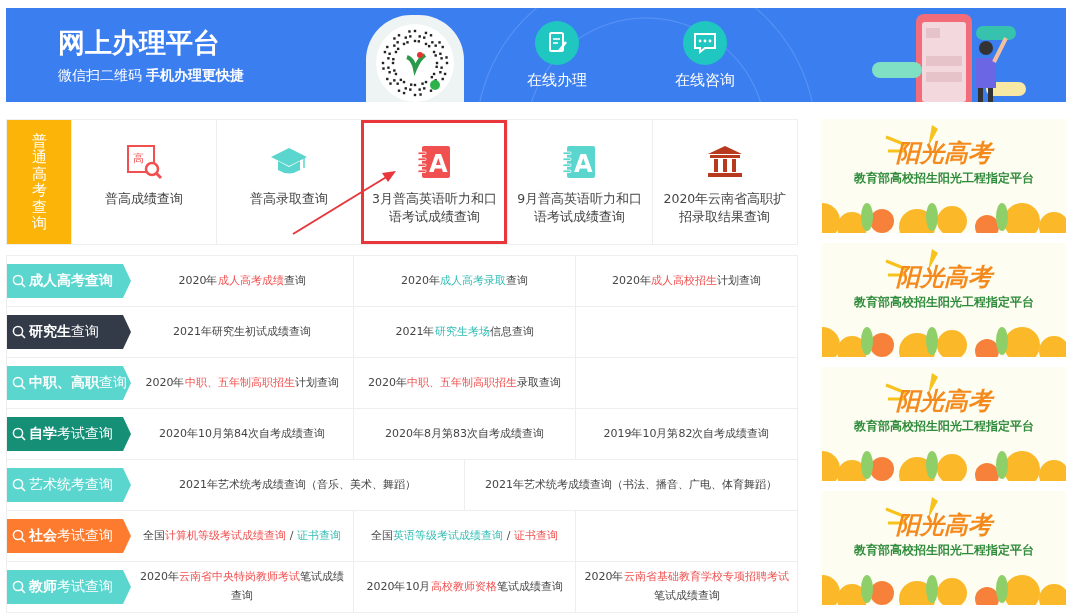 Image resolution: width=1080 pixels, height=616 pixels. Describe the element at coordinates (630, 485) in the screenshot. I see `query-link: 2021年艺术统考成绩查询（书法、播音、广电、体育舞蹈）` at that location.